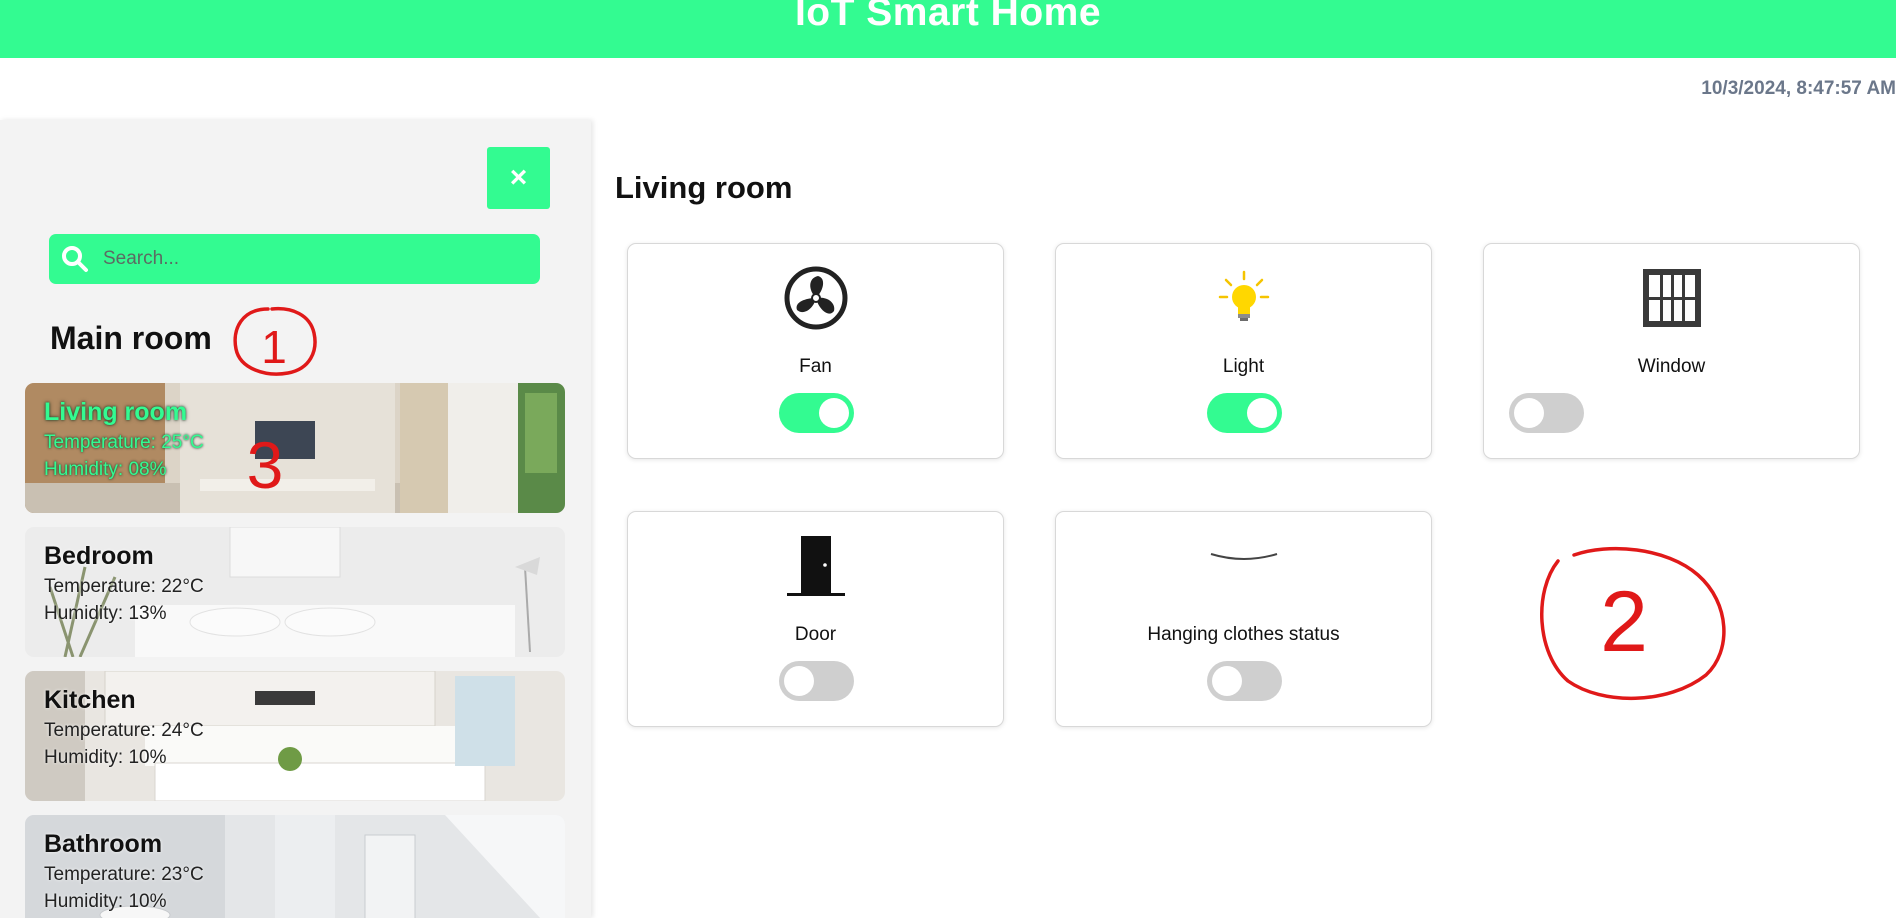 The width and height of the screenshot is (1896, 918). I want to click on annotation-label-2: 2, so click(1624, 622).